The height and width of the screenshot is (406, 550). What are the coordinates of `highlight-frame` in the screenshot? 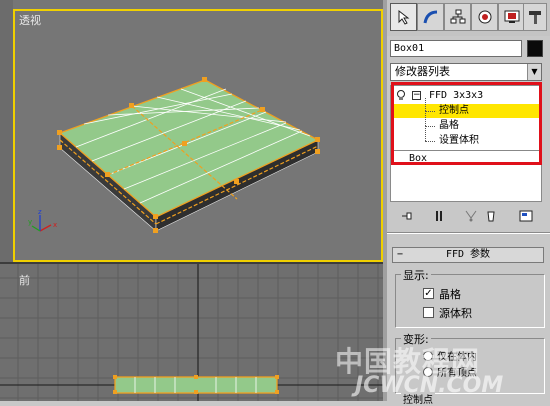 It's located at (466, 123).